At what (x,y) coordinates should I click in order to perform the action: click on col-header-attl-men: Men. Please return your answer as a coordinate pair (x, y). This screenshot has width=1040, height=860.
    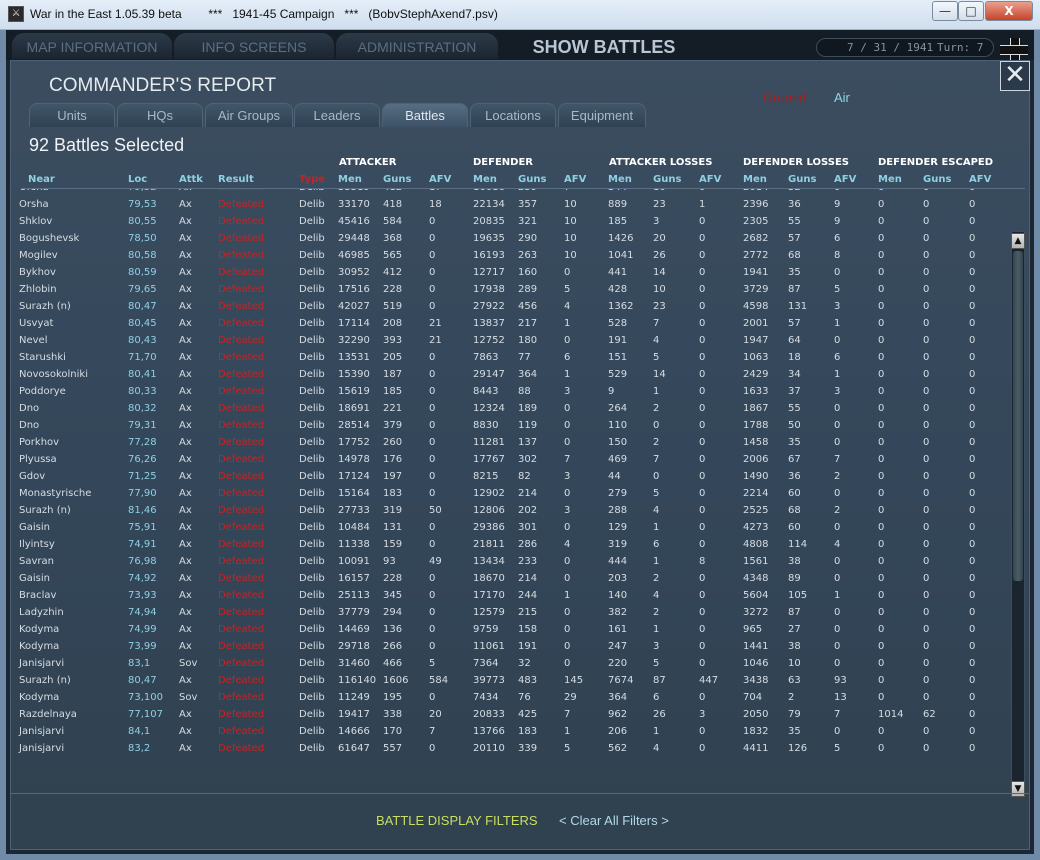
    Looking at the image, I should click on (620, 179).